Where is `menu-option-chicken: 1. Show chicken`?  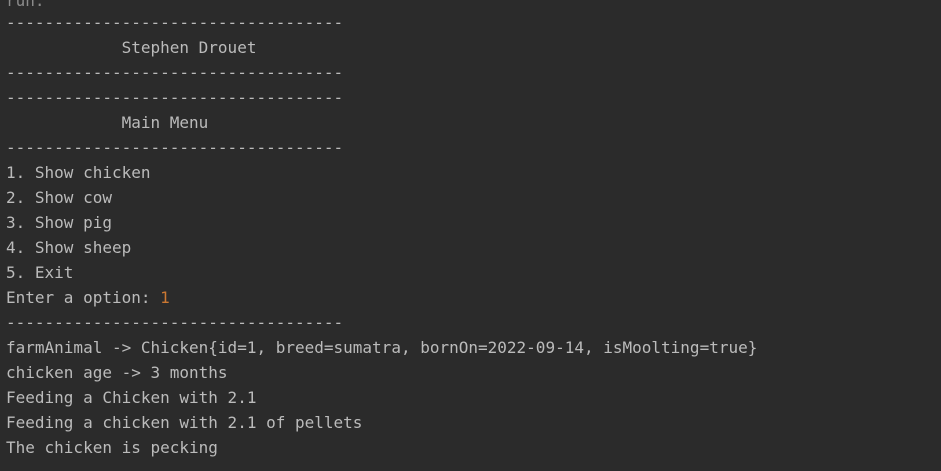
menu-option-chicken: 1. Show chicken is located at coordinates (78, 172).